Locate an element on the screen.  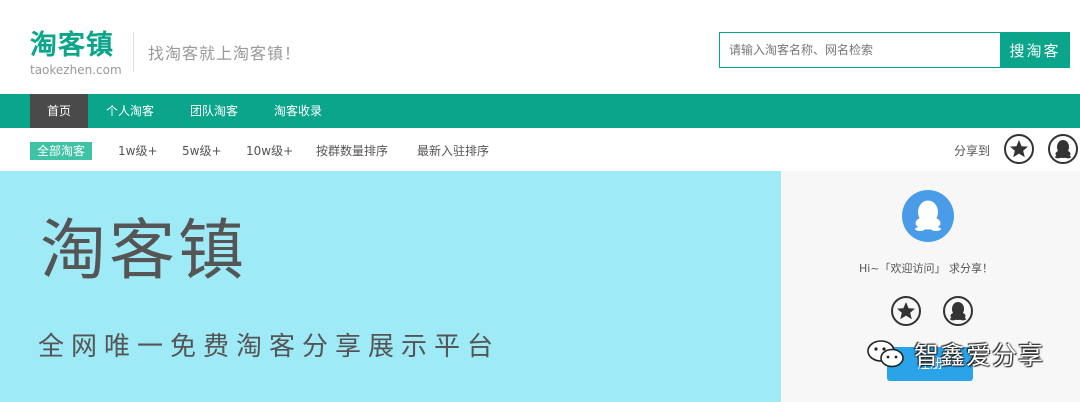
nav-item-collect: 淘客收录 is located at coordinates (298, 111).